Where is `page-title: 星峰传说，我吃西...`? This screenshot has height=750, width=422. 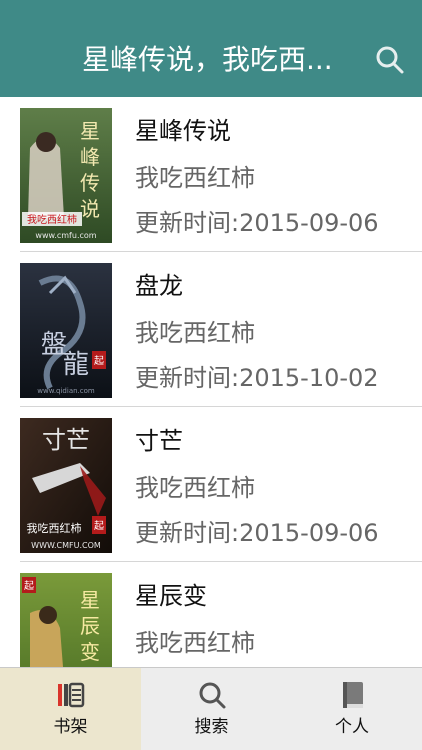
page-title: 星峰传说，我吃西... is located at coordinates (207, 59).